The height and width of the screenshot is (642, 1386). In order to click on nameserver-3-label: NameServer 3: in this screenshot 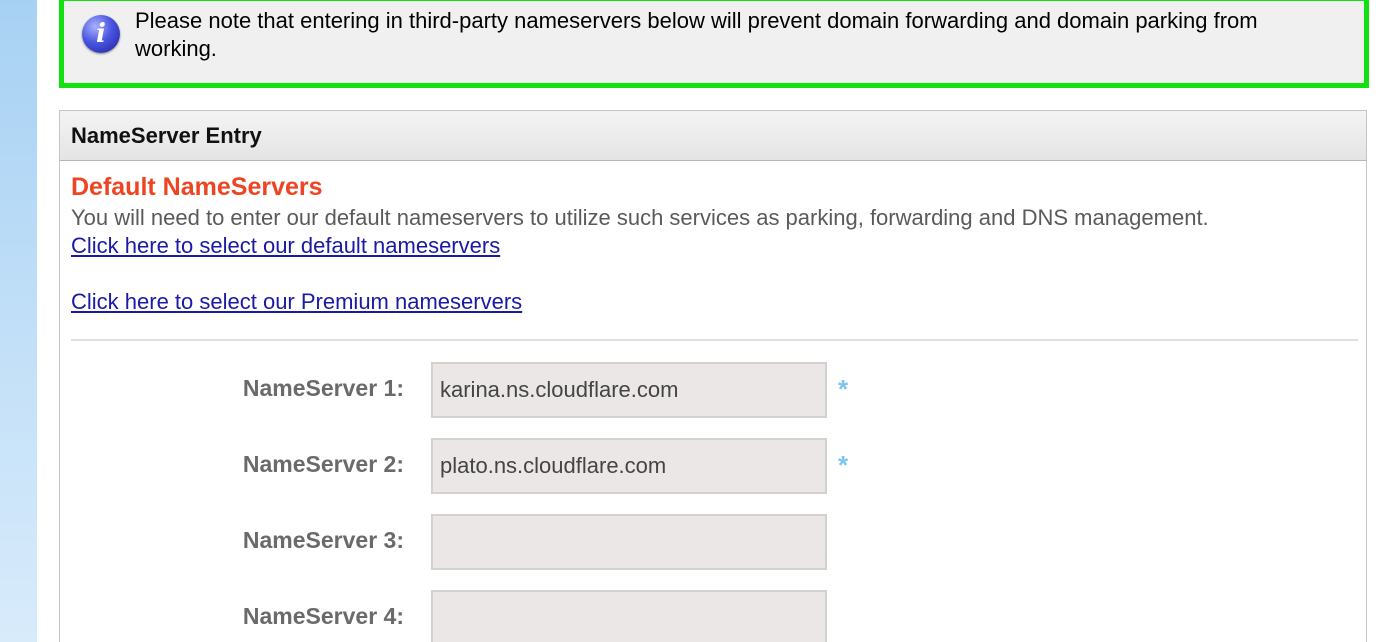, I will do `click(323, 540)`.